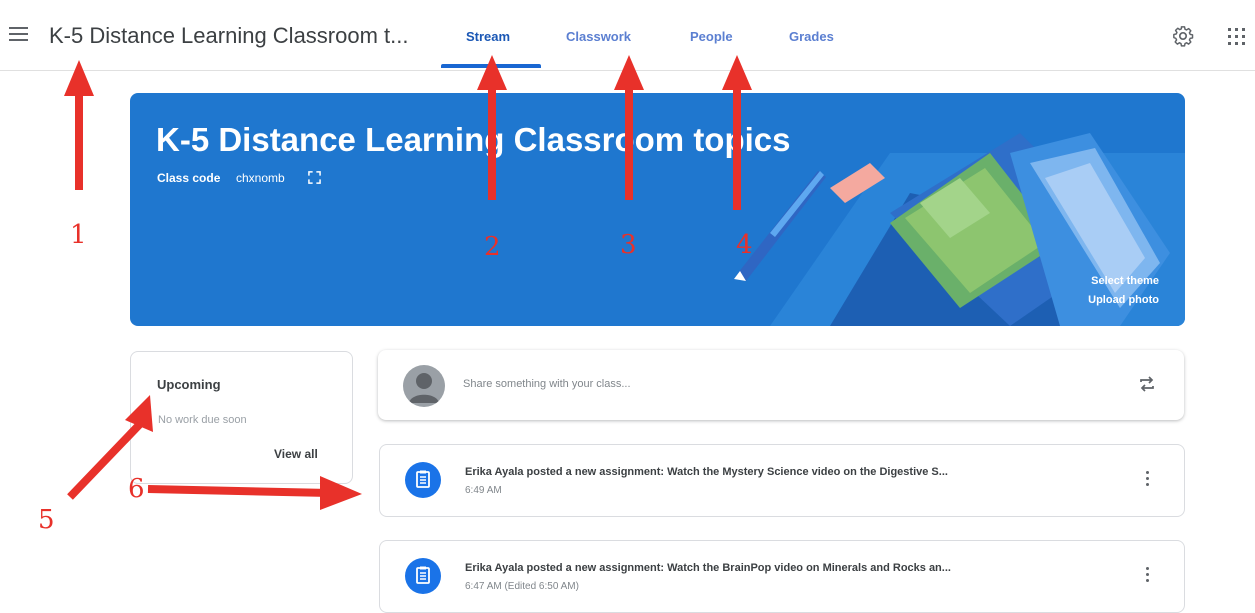 Image resolution: width=1255 pixels, height=613 pixels. What do you see at coordinates (744, 245) in the screenshot?
I see `annotation-number: 4` at bounding box center [744, 245].